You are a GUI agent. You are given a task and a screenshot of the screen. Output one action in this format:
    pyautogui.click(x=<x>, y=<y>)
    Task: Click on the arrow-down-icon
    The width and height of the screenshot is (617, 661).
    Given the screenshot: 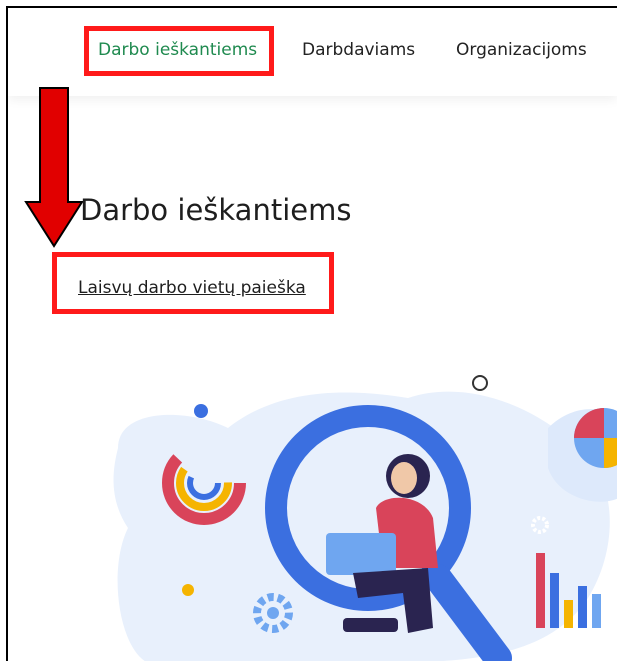 What is the action you would take?
    pyautogui.click(x=54, y=167)
    